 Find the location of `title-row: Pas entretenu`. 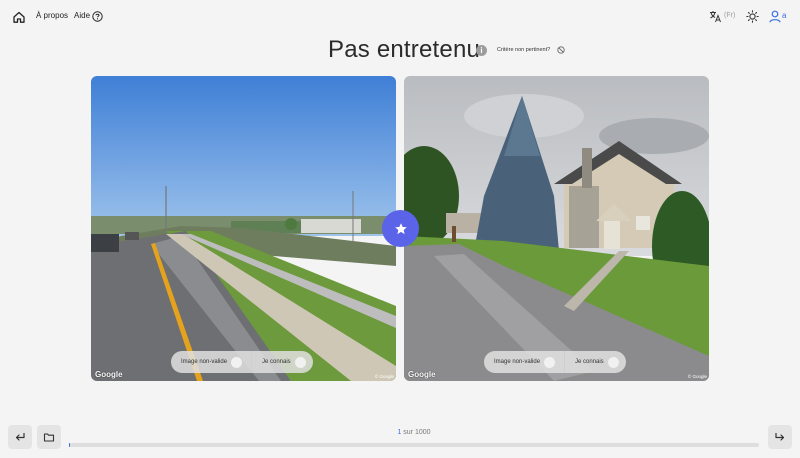

title-row: Pas entretenu is located at coordinates (400, 51).